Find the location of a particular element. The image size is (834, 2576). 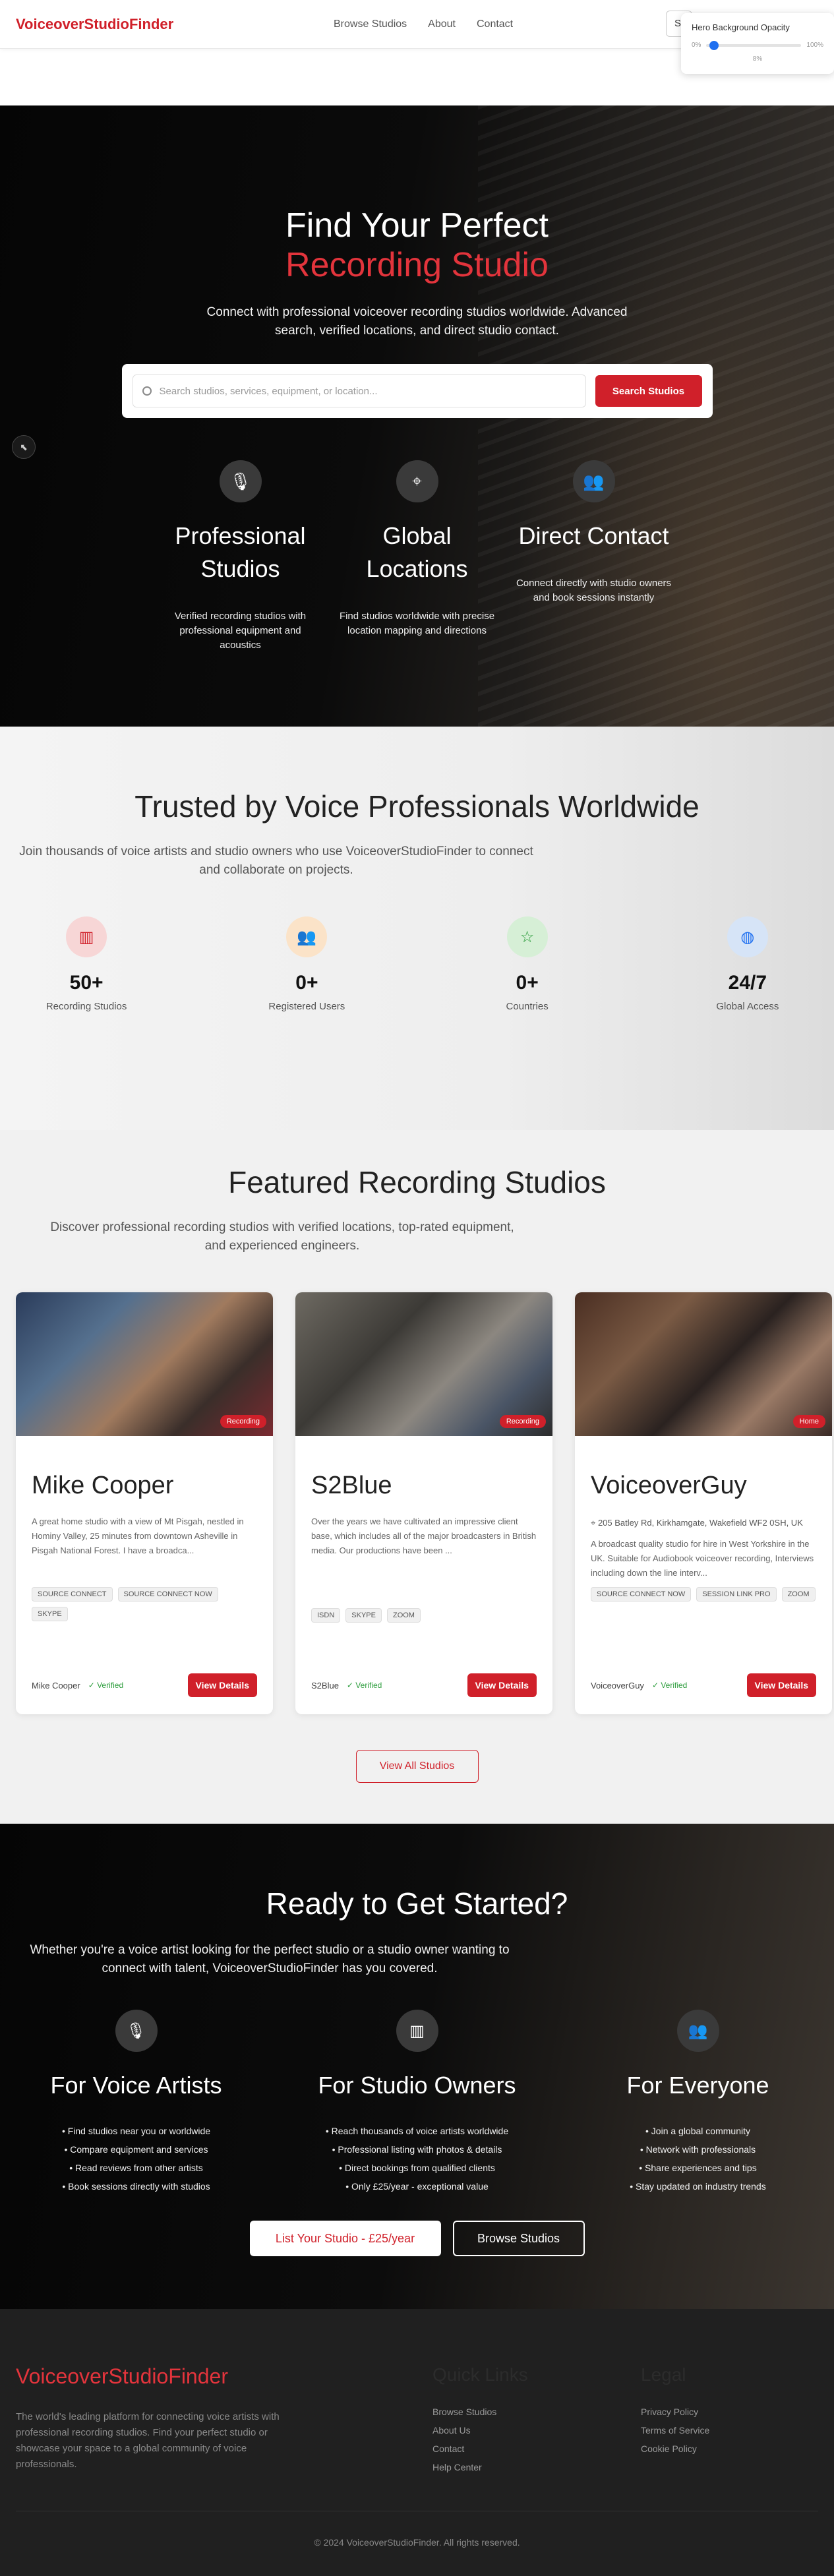

studio-tags: SOURCE CONNECT SOURCE CONNECT NOW SKYPE is located at coordinates (144, 1604).